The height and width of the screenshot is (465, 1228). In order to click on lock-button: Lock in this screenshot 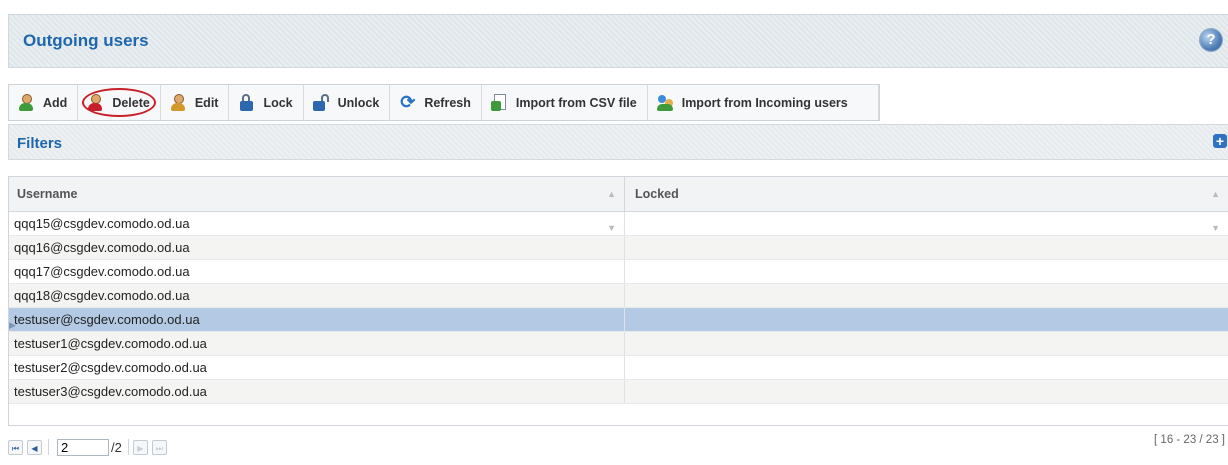, I will do `click(266, 102)`.